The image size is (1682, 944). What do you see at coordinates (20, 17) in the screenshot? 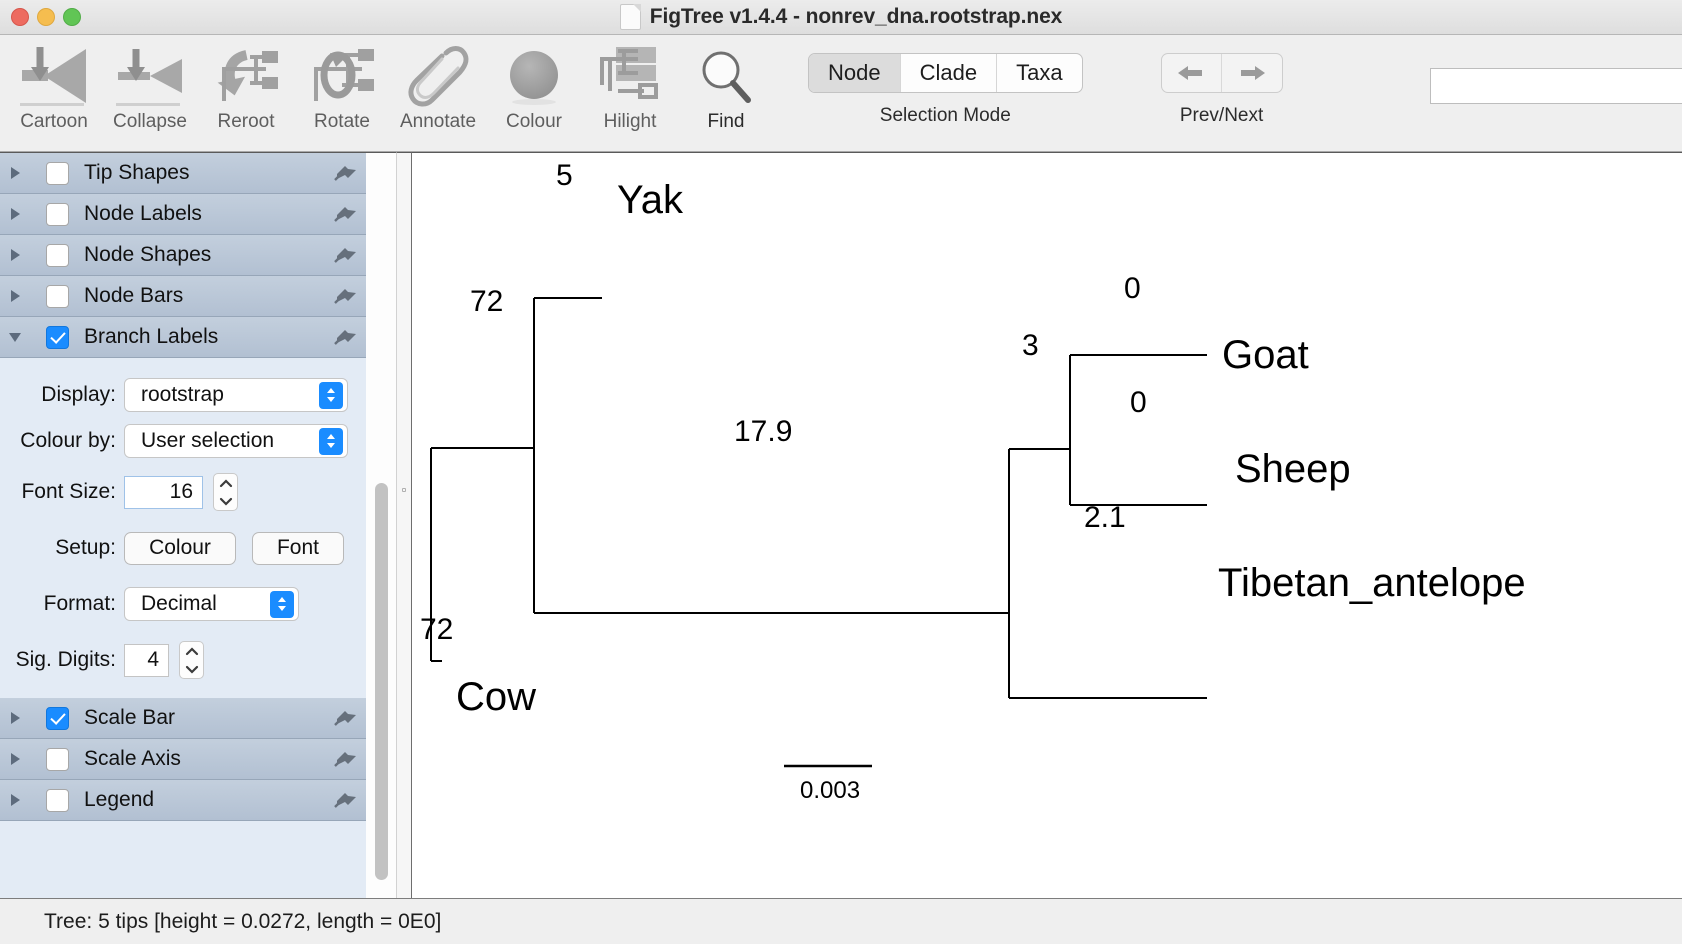
I see `close-button` at bounding box center [20, 17].